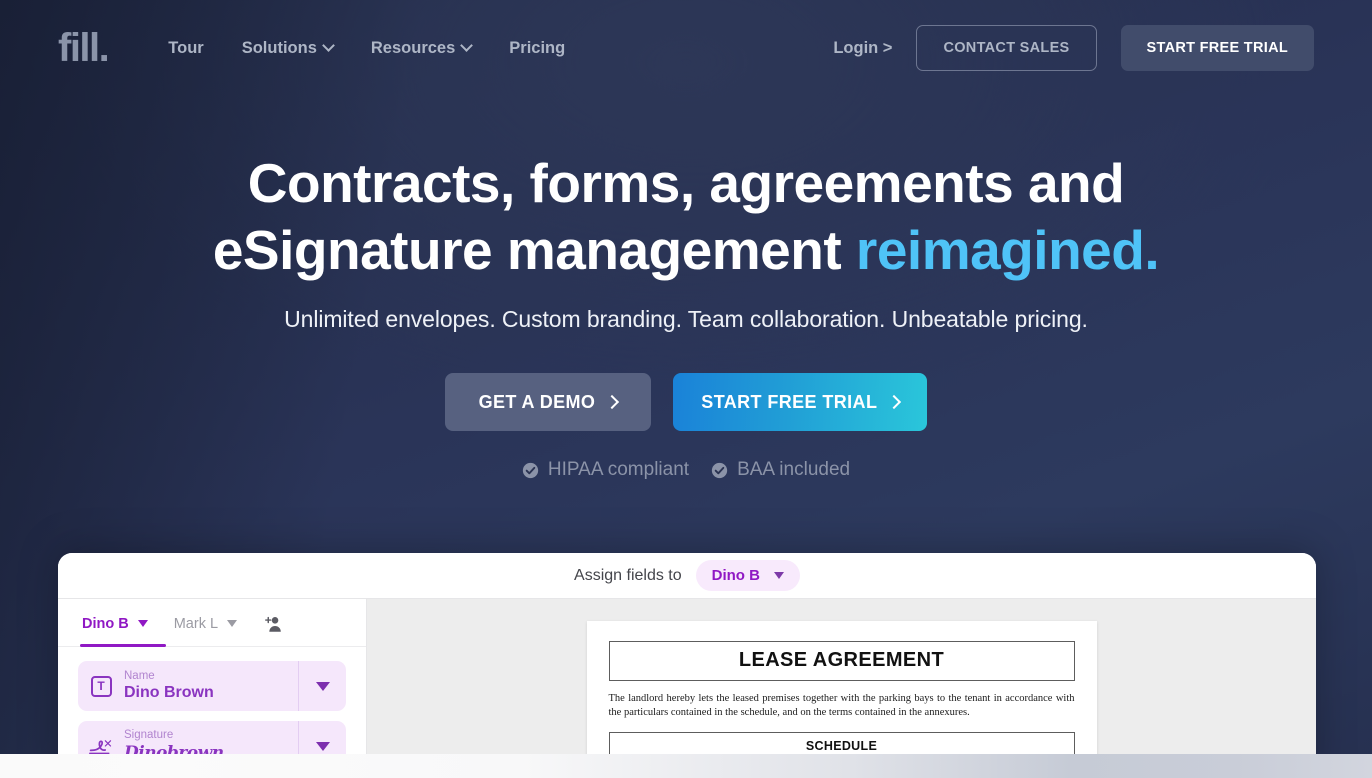 The image size is (1372, 778). I want to click on compliance-badges: HIPAA compliant BAA included, so click(686, 470).